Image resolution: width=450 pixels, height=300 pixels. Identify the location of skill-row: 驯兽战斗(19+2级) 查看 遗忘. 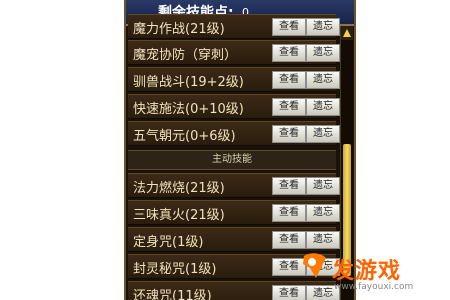
(234, 79).